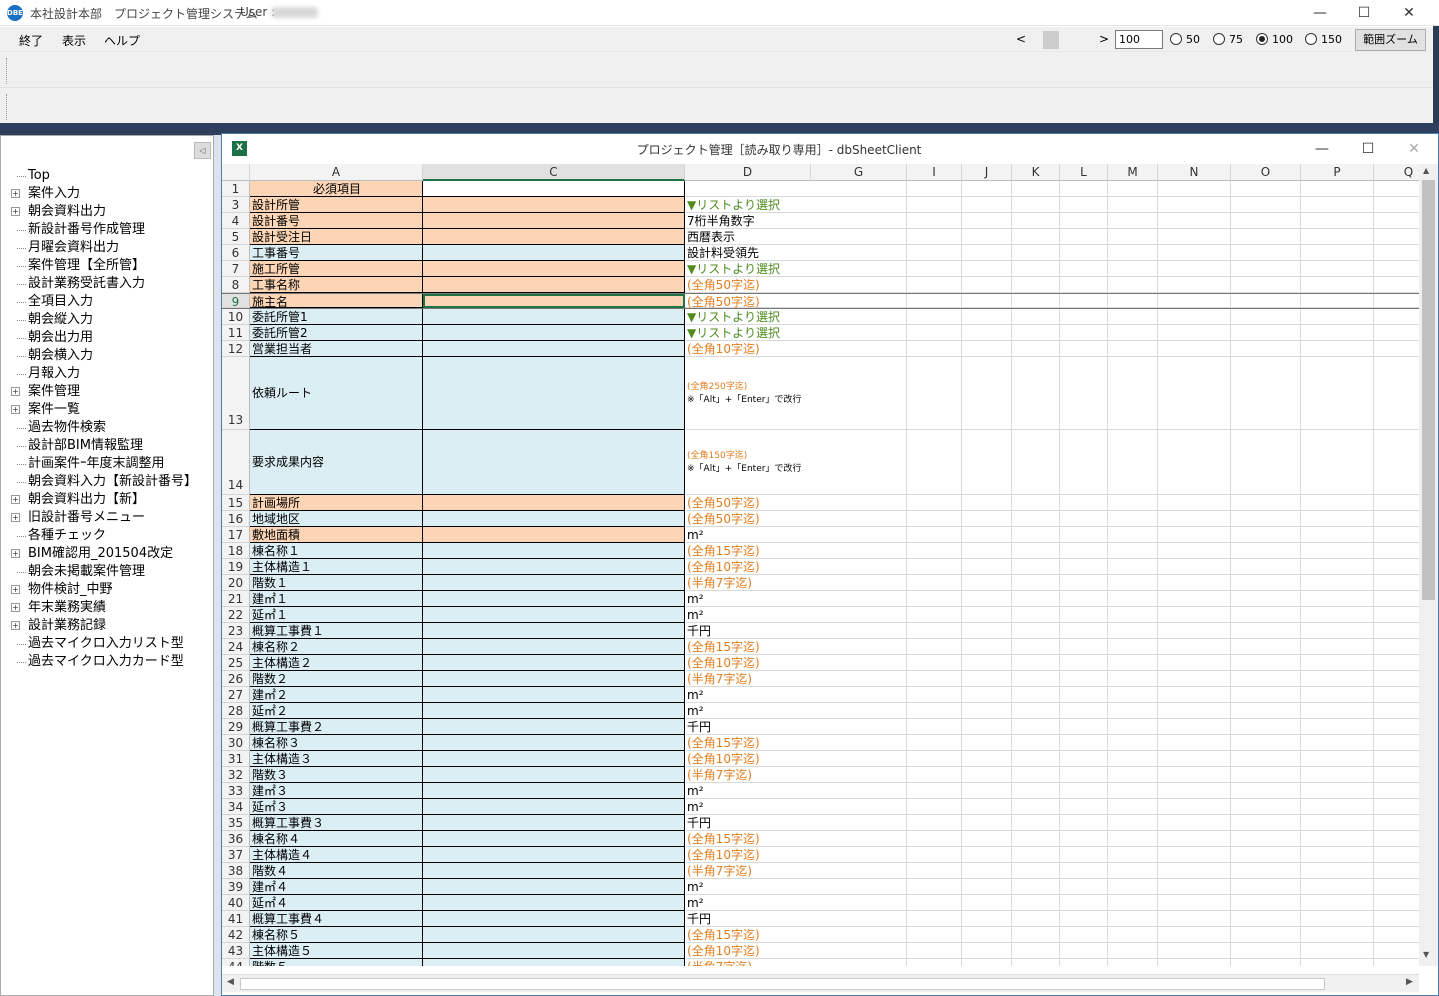 The width and height of the screenshot is (1439, 996). What do you see at coordinates (748, 285) in the screenshot?
I see `cell-d-hint: (全角50字迄)` at bounding box center [748, 285].